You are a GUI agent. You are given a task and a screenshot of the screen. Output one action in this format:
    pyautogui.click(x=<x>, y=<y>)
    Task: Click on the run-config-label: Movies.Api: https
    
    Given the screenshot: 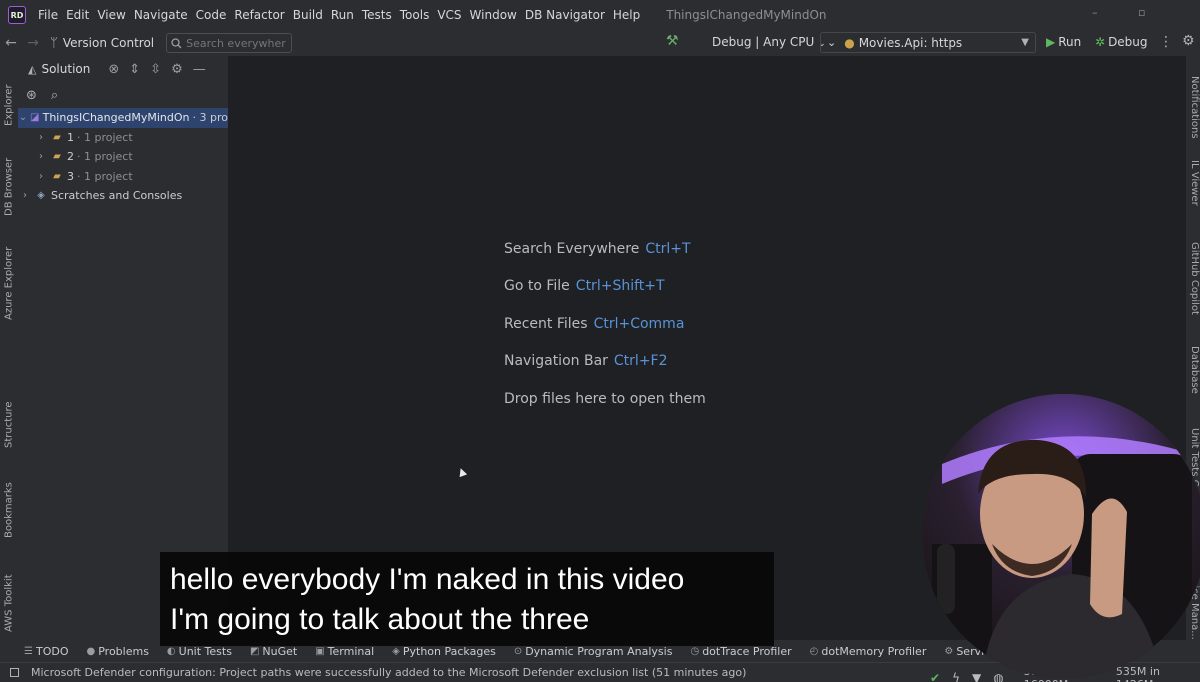 What is the action you would take?
    pyautogui.click(x=910, y=42)
    